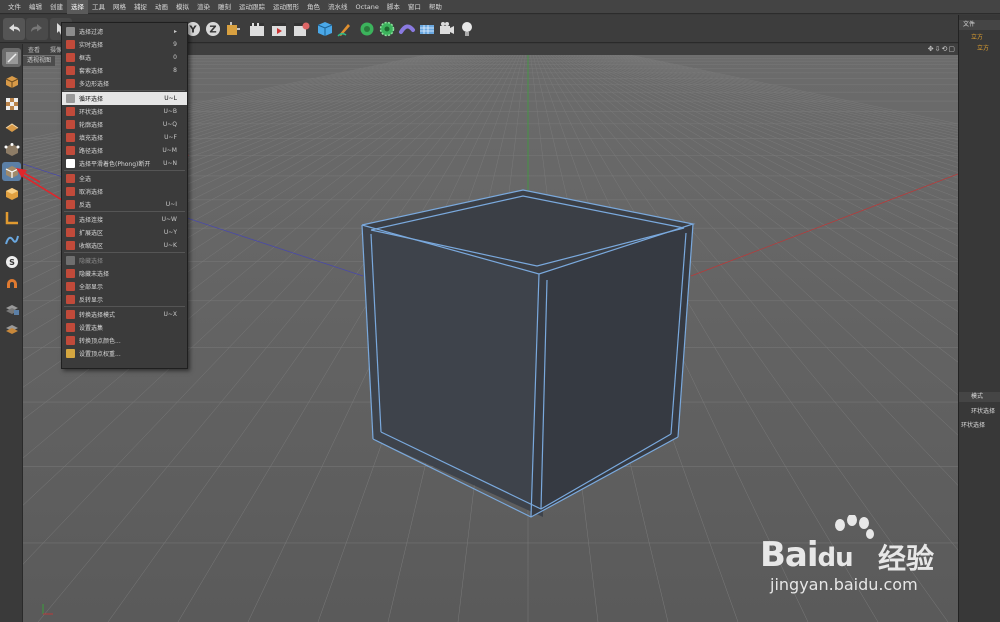 This screenshot has height=622, width=1000. I want to click on object-child-item: 立方, so click(983, 49).